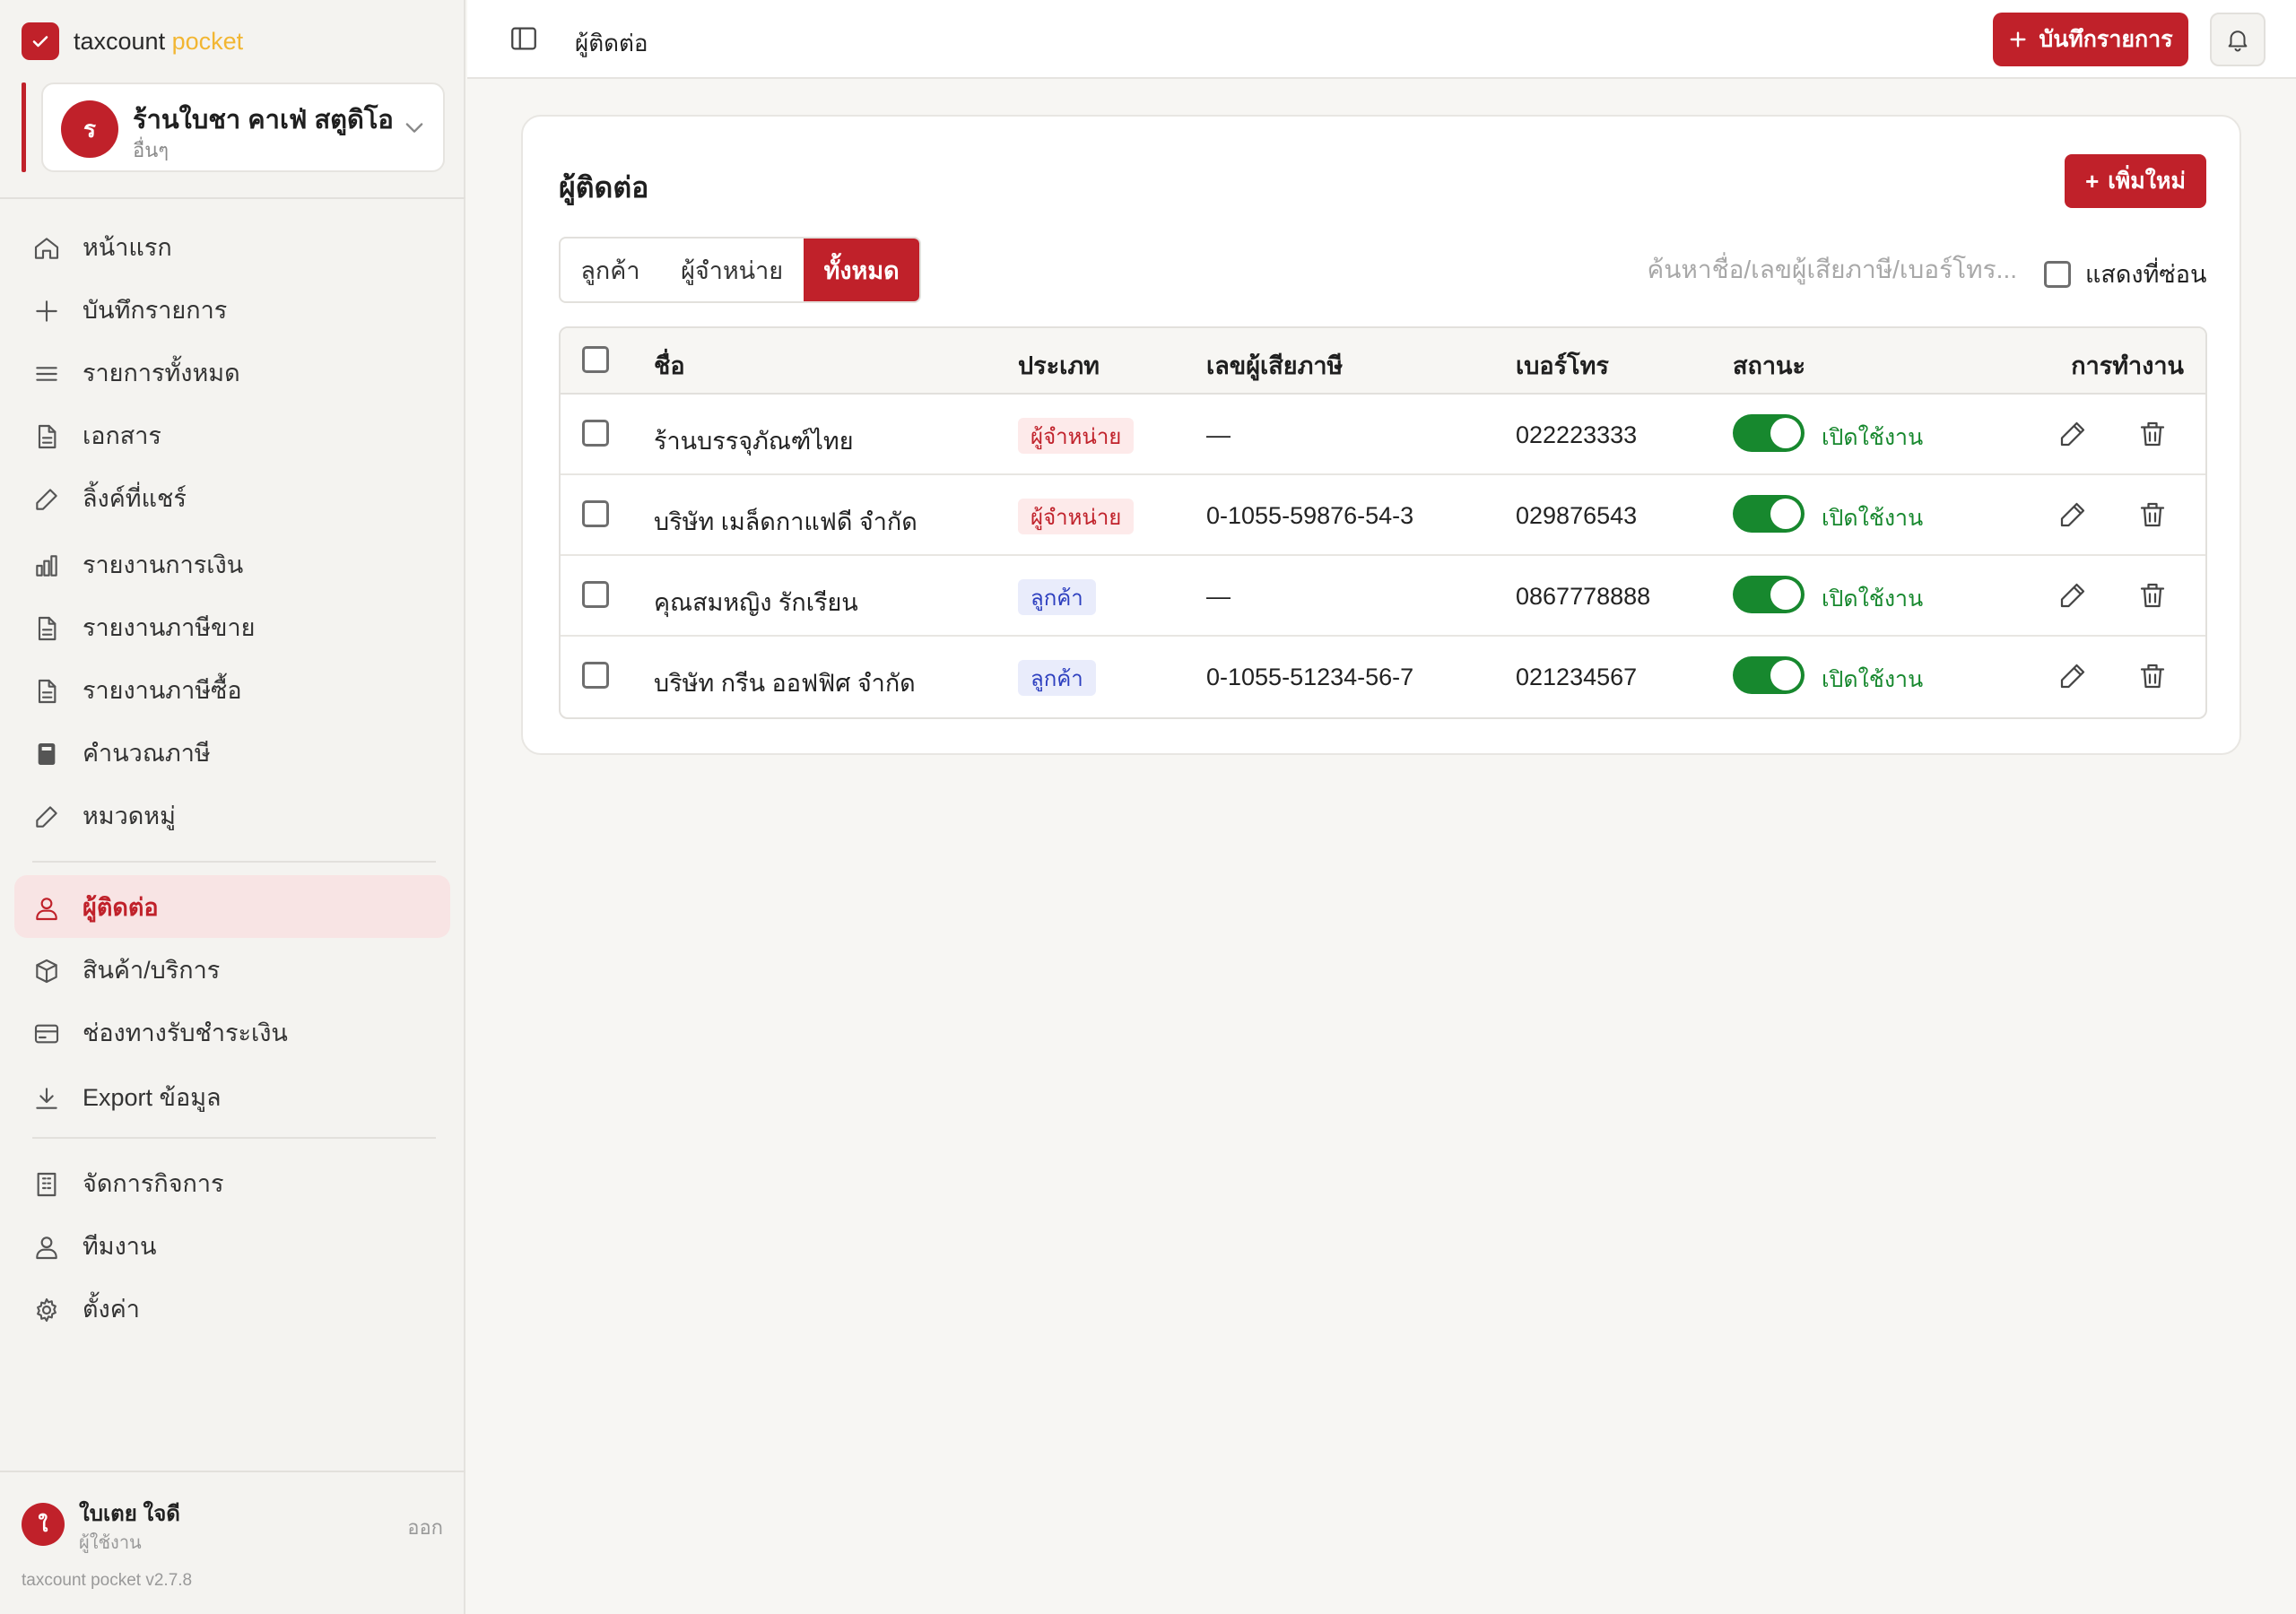 This screenshot has height=1614, width=2296. I want to click on sidebar-item: เอกสาร, so click(232, 435).